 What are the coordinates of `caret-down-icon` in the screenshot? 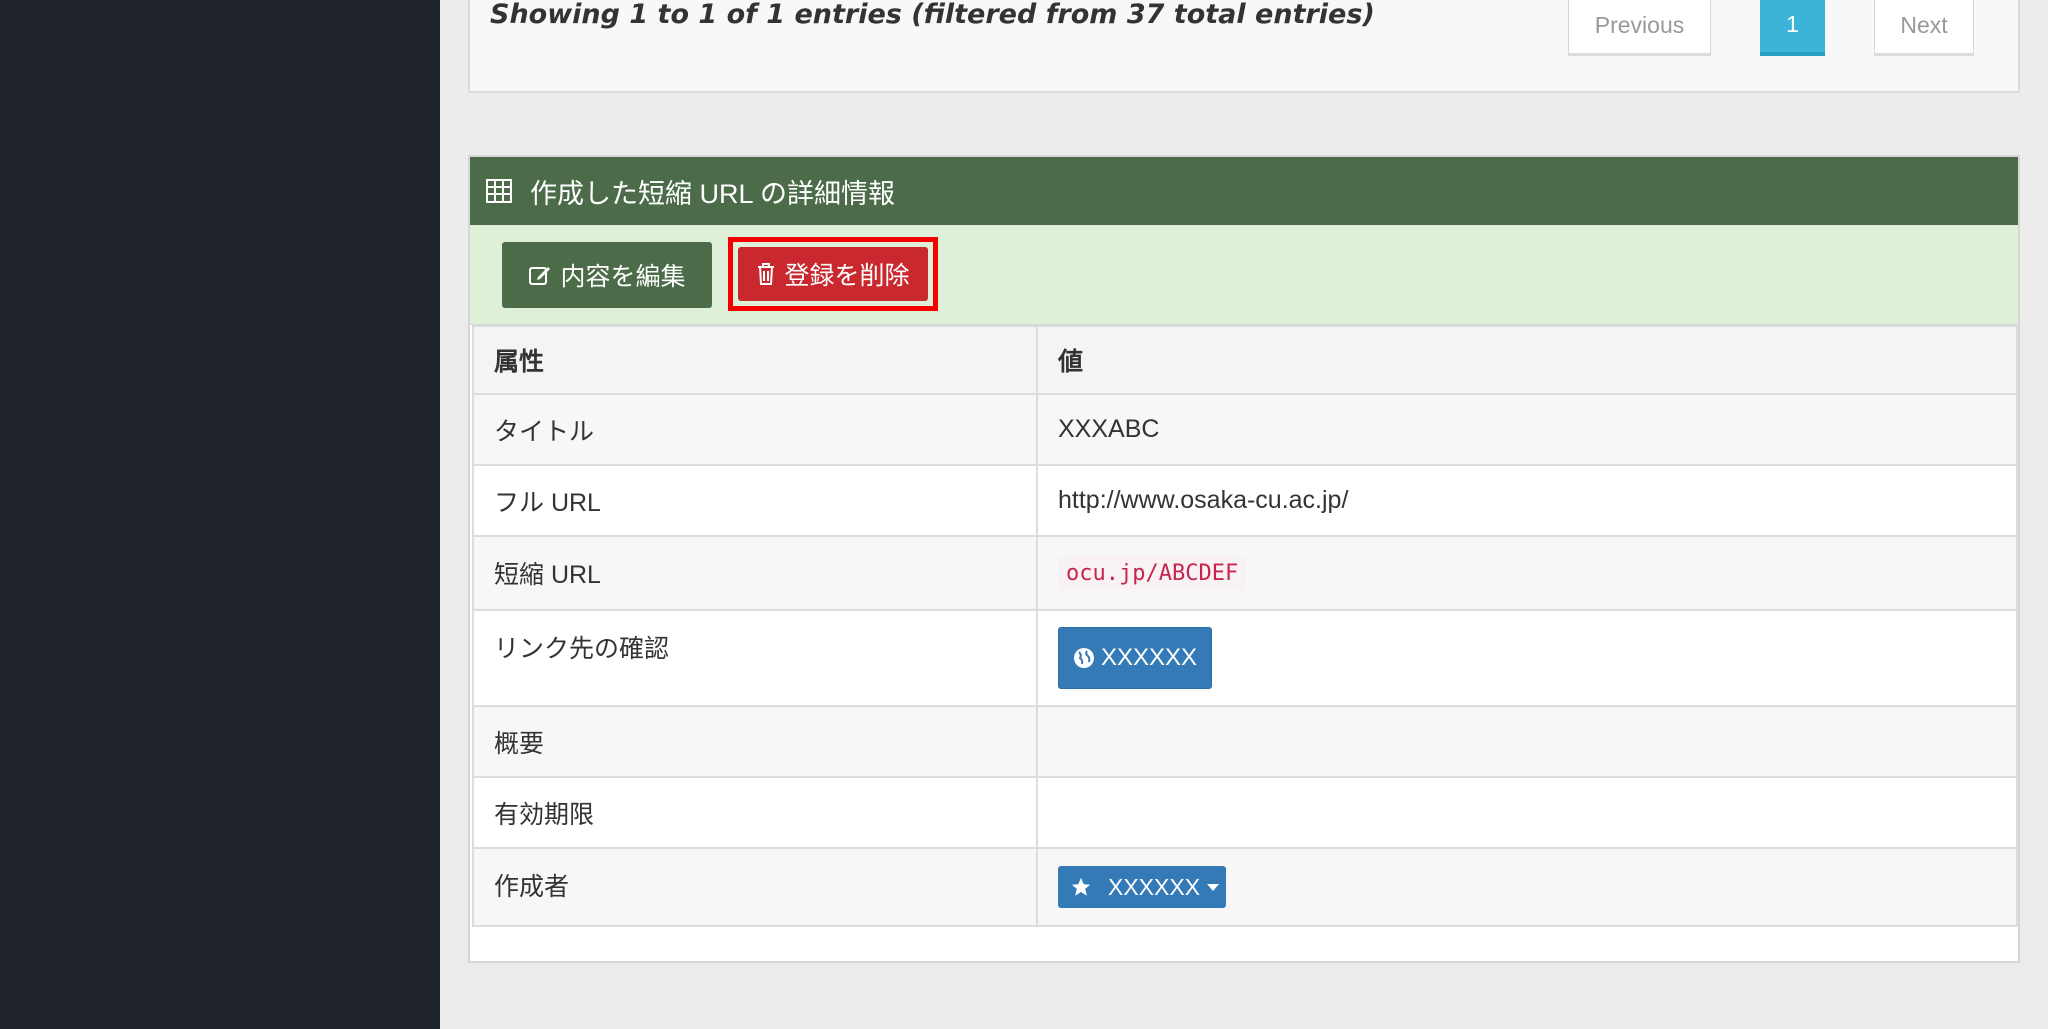 It's located at (1213, 887).